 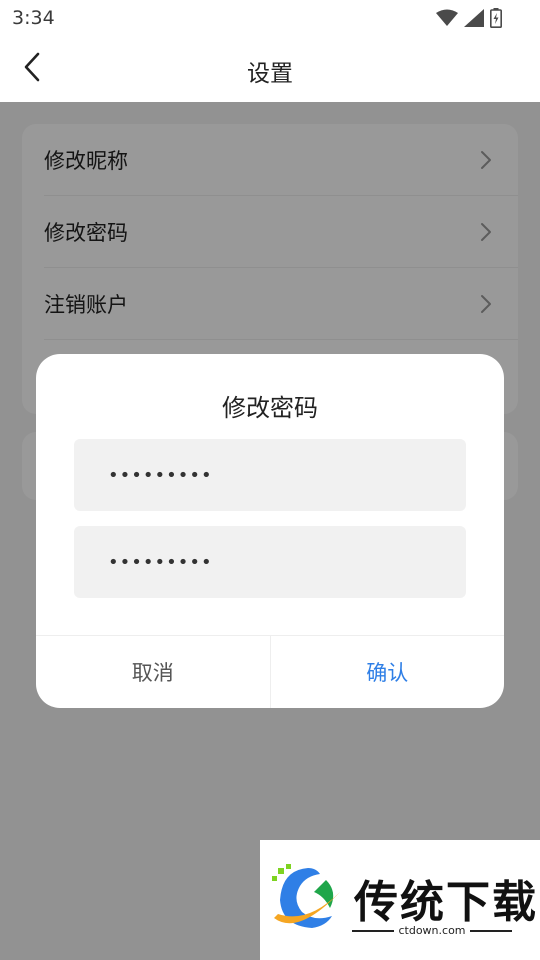 I want to click on status-bar: 3:34, so click(x=270, y=18).